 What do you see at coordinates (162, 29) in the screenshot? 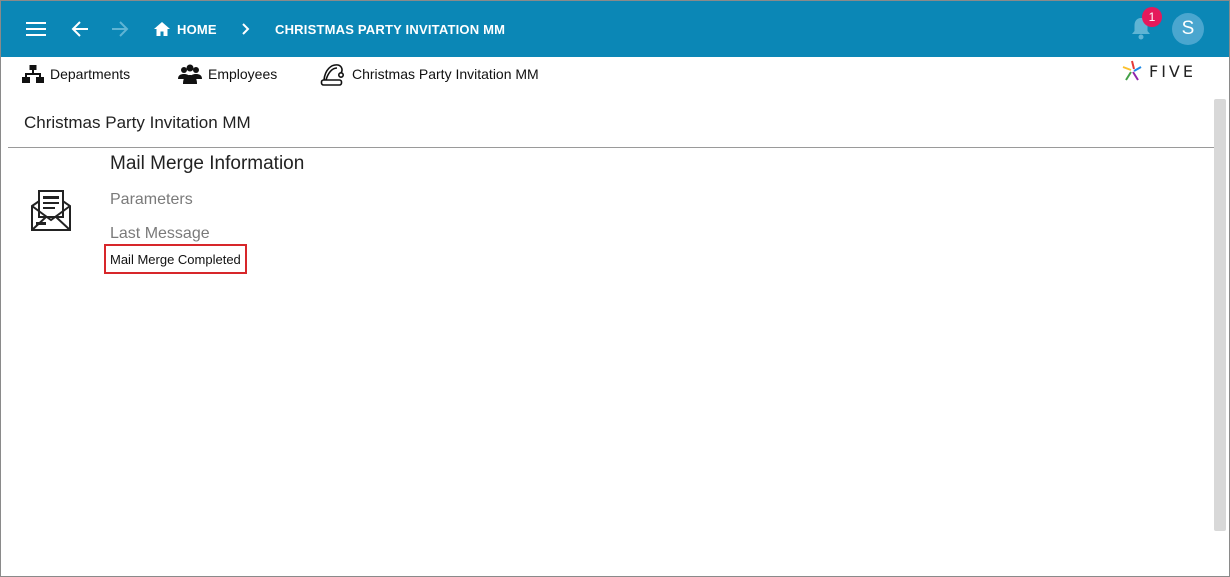
I see `home-icon` at bounding box center [162, 29].